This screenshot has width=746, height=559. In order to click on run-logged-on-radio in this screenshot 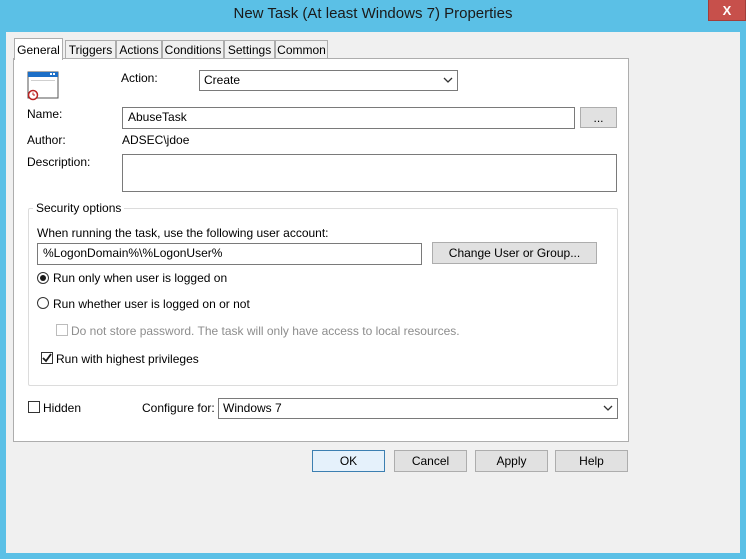, I will do `click(43, 278)`.